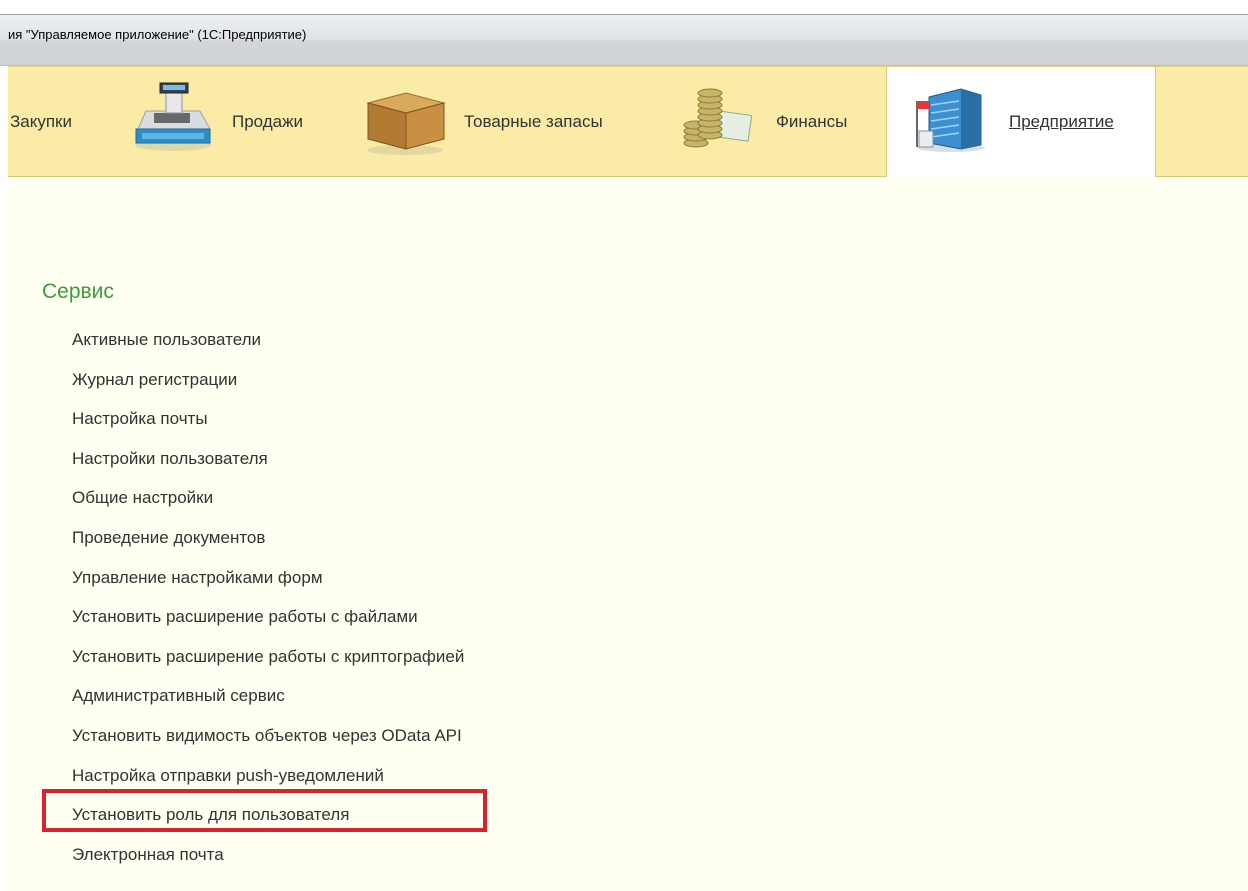 The width and height of the screenshot is (1248, 891). What do you see at coordinates (717, 122) in the screenshot?
I see `coins-icon` at bounding box center [717, 122].